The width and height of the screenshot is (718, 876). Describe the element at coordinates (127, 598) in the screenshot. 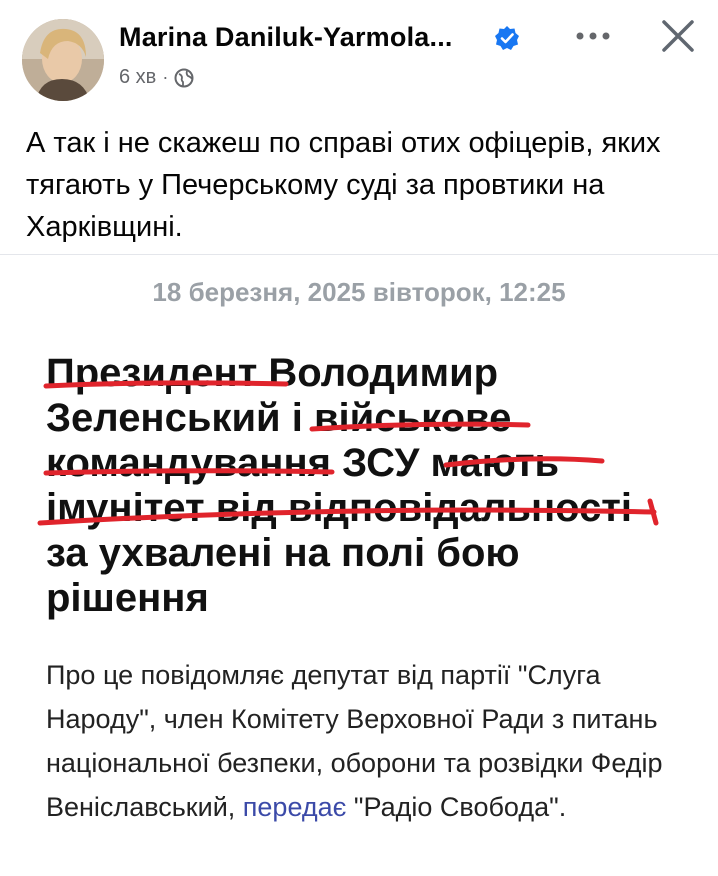

I see `headline-line: рішення` at that location.